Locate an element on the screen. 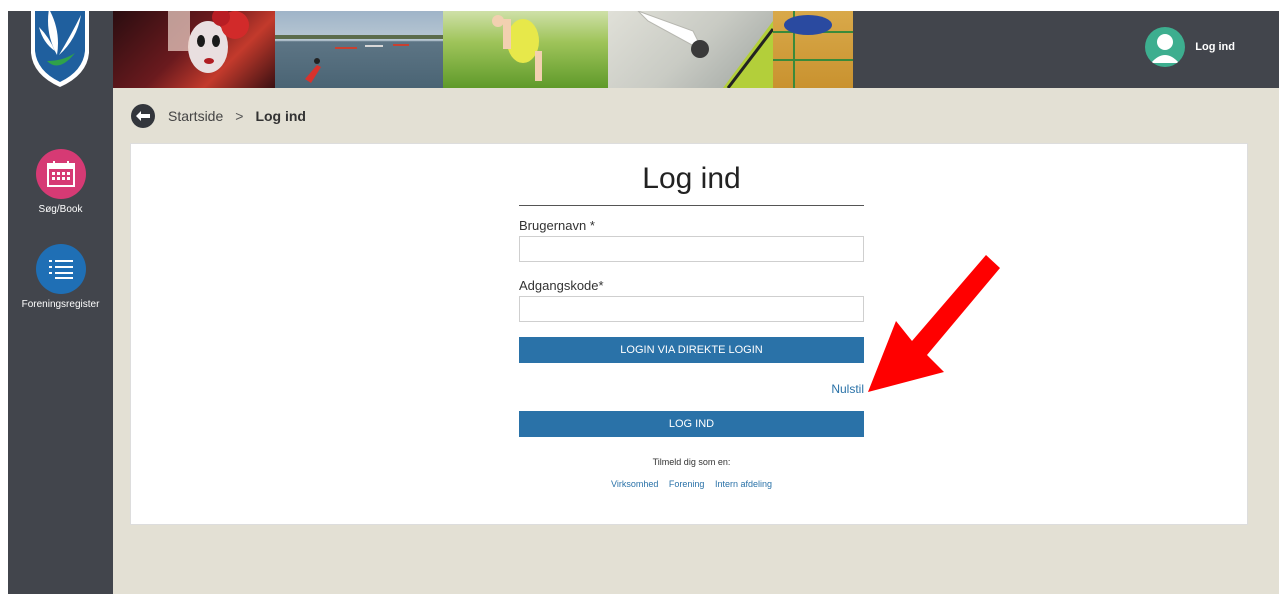  breadcrumb: Startside > Log ind is located at coordinates (218, 116).